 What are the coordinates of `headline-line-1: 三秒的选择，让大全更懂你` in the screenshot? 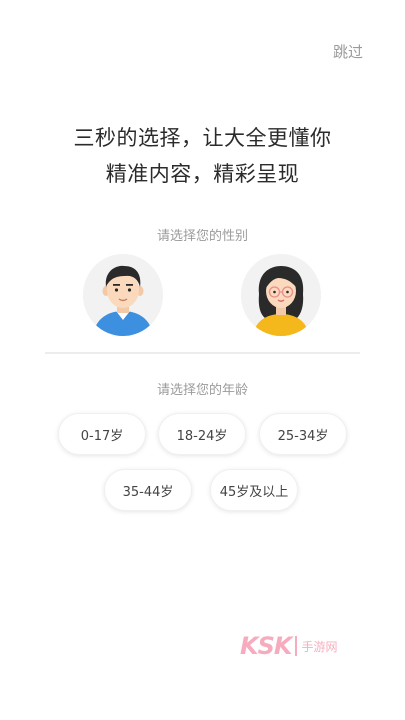 It's located at (202, 138).